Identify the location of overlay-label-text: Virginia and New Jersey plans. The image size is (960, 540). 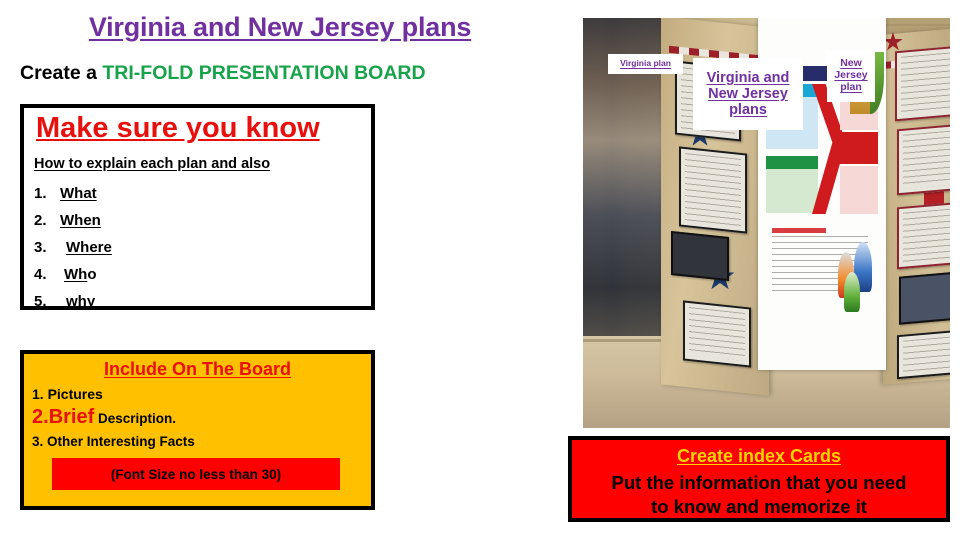
(748, 94).